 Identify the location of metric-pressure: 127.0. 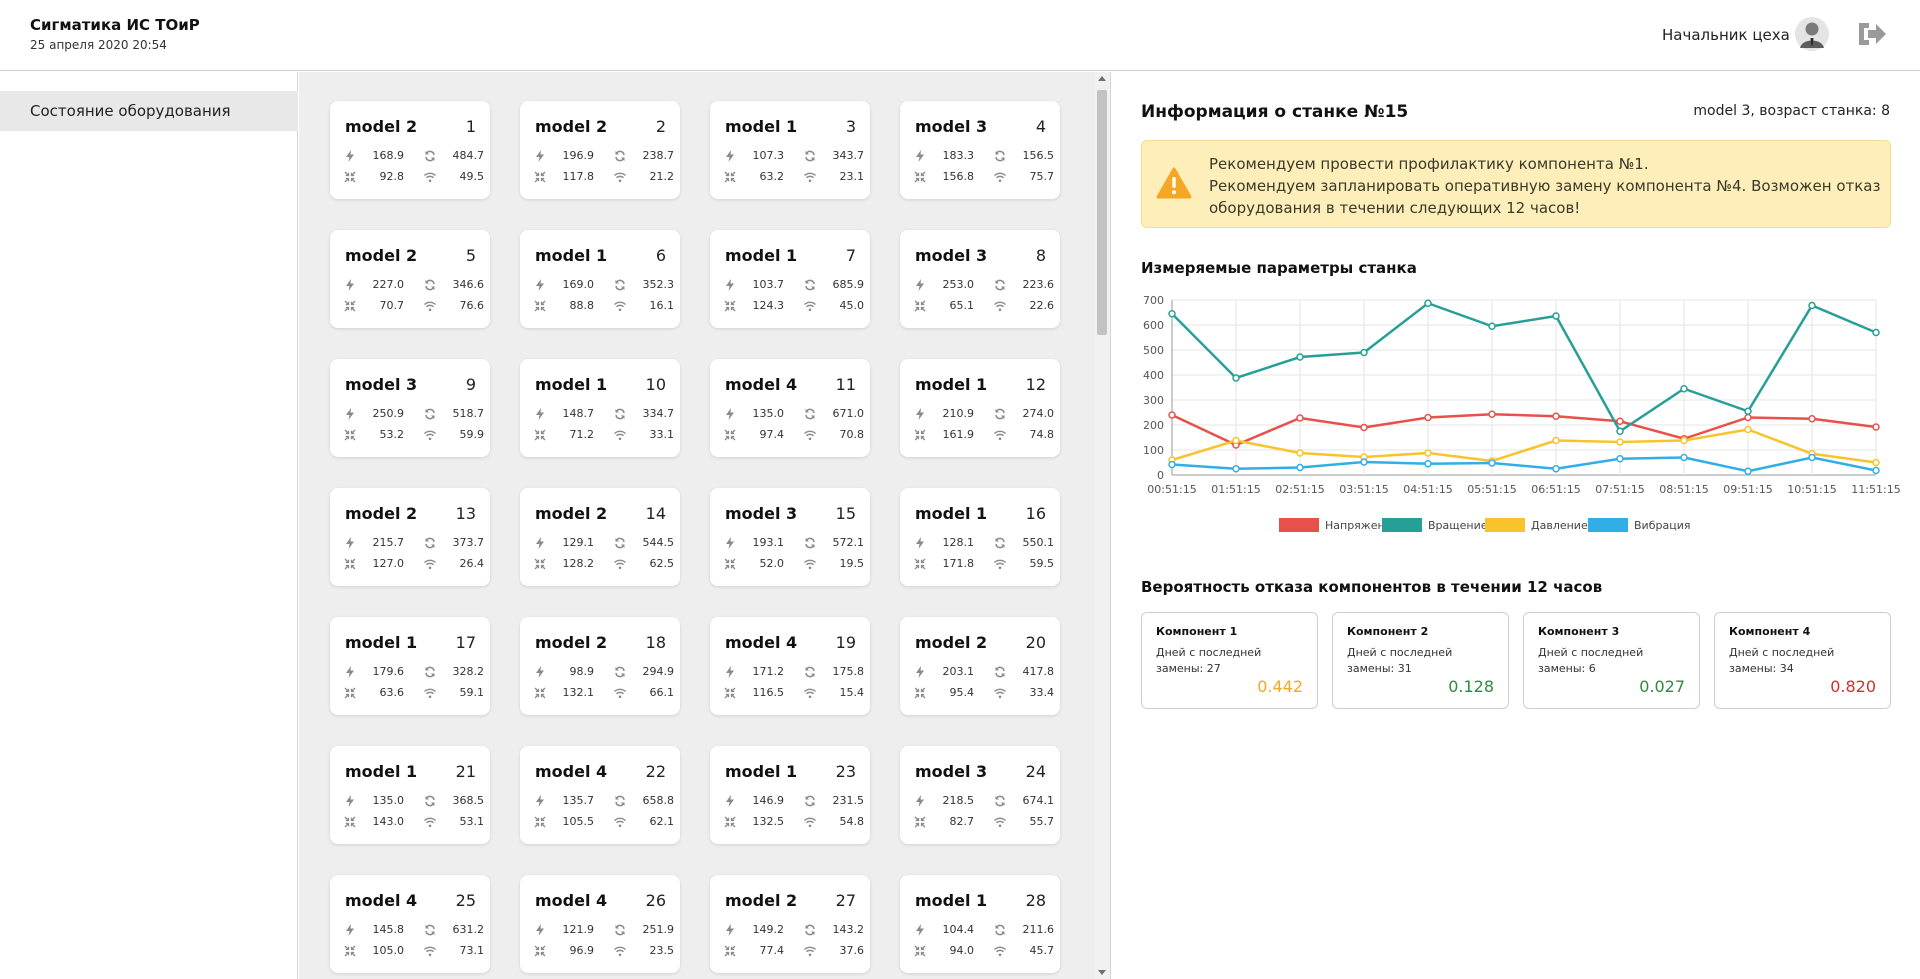
(374, 564).